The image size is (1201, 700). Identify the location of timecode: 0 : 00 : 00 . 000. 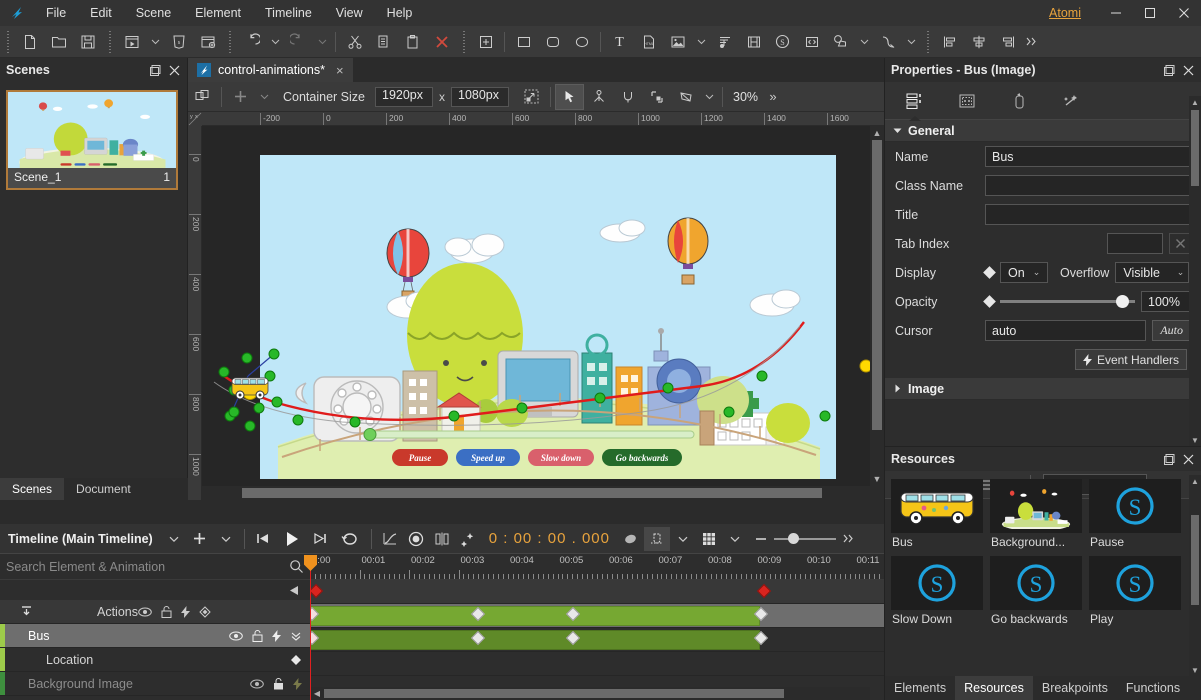
(549, 538).